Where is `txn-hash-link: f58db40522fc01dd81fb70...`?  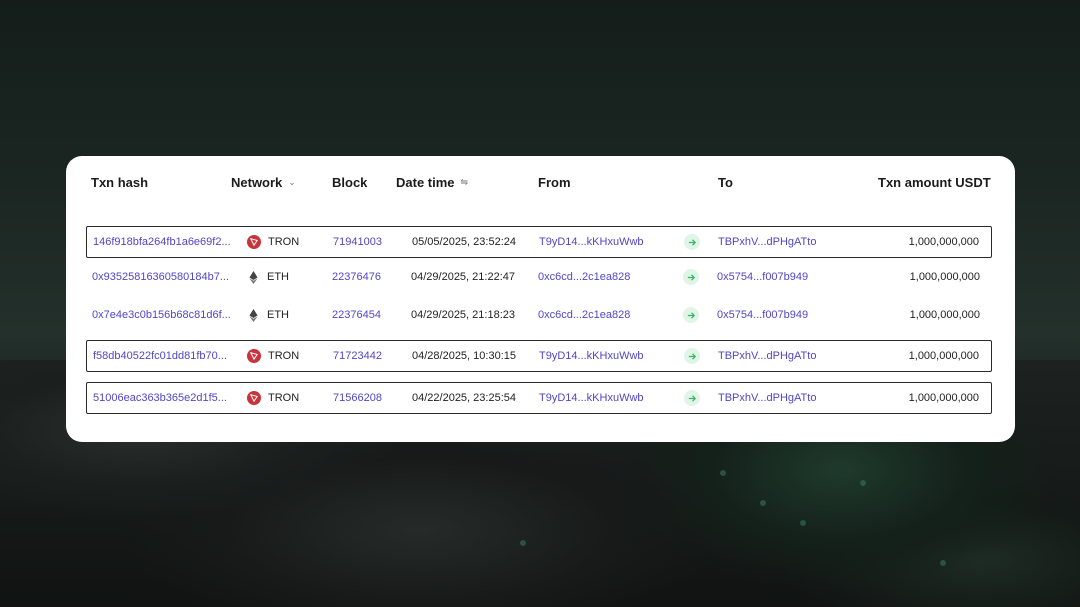 txn-hash-link: f58db40522fc01dd81fb70... is located at coordinates (160, 356).